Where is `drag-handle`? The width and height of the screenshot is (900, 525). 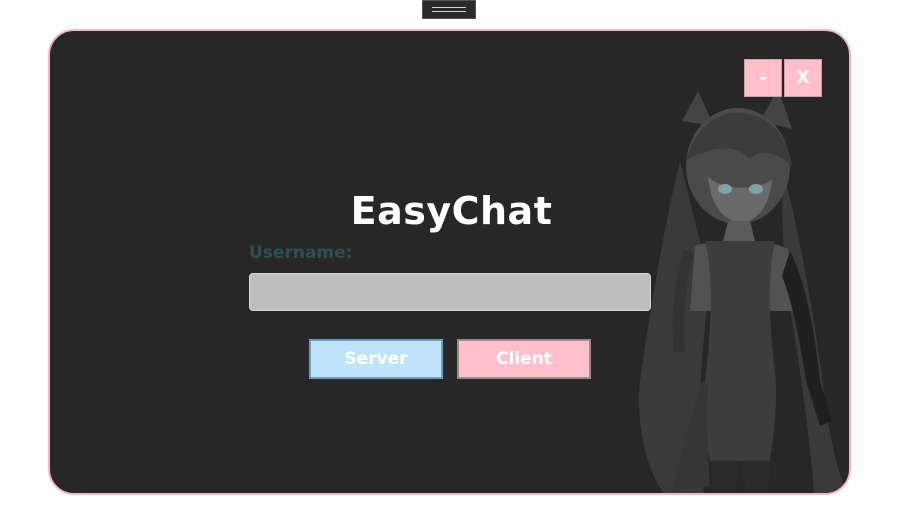
drag-handle is located at coordinates (449, 9).